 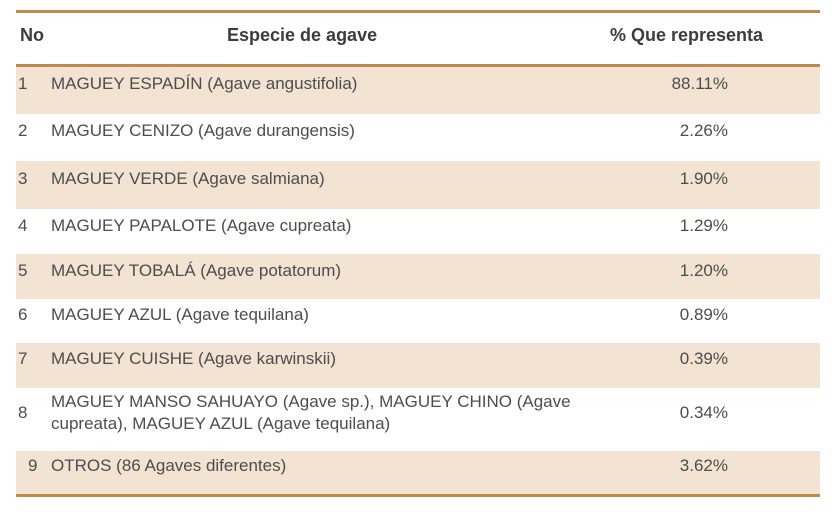 What do you see at coordinates (703, 225) in the screenshot?
I see `row-percent: 1.29%` at bounding box center [703, 225].